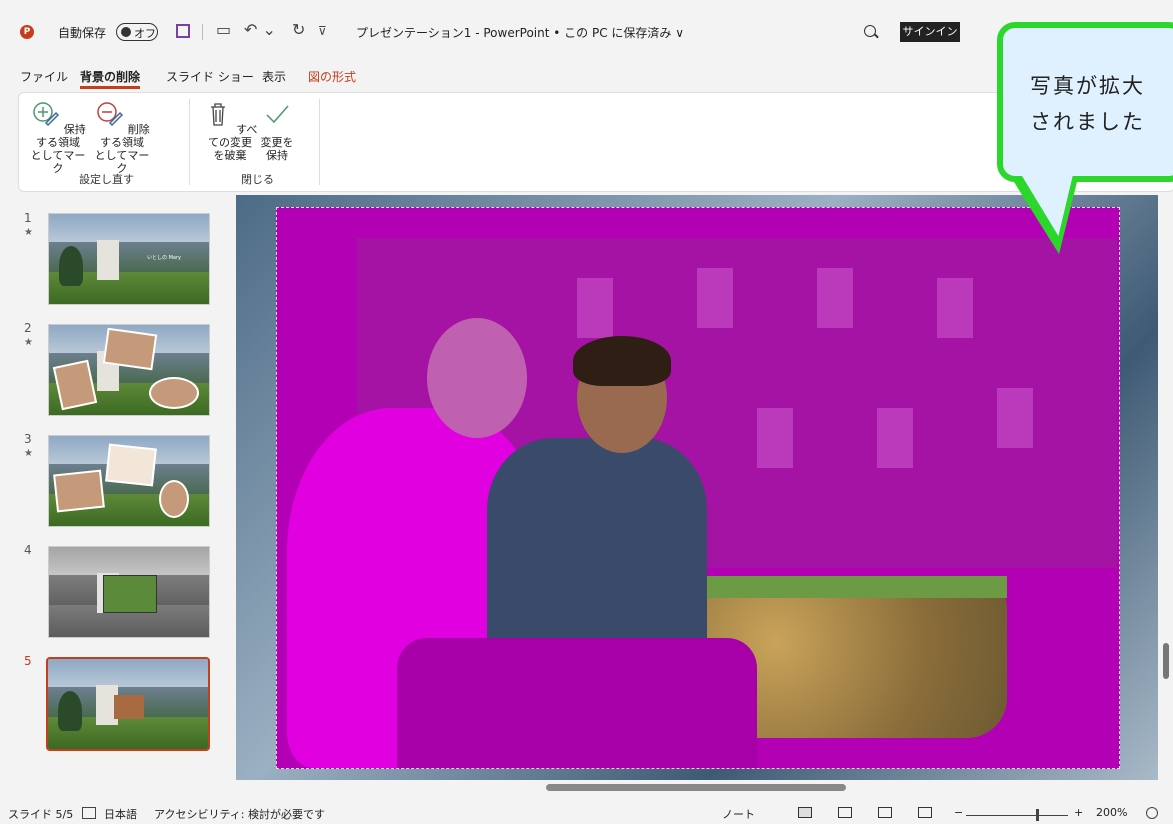 The image size is (1173, 824). What do you see at coordinates (1087, 86) in the screenshot?
I see `callout-line-1: 写真が拡大` at bounding box center [1087, 86].